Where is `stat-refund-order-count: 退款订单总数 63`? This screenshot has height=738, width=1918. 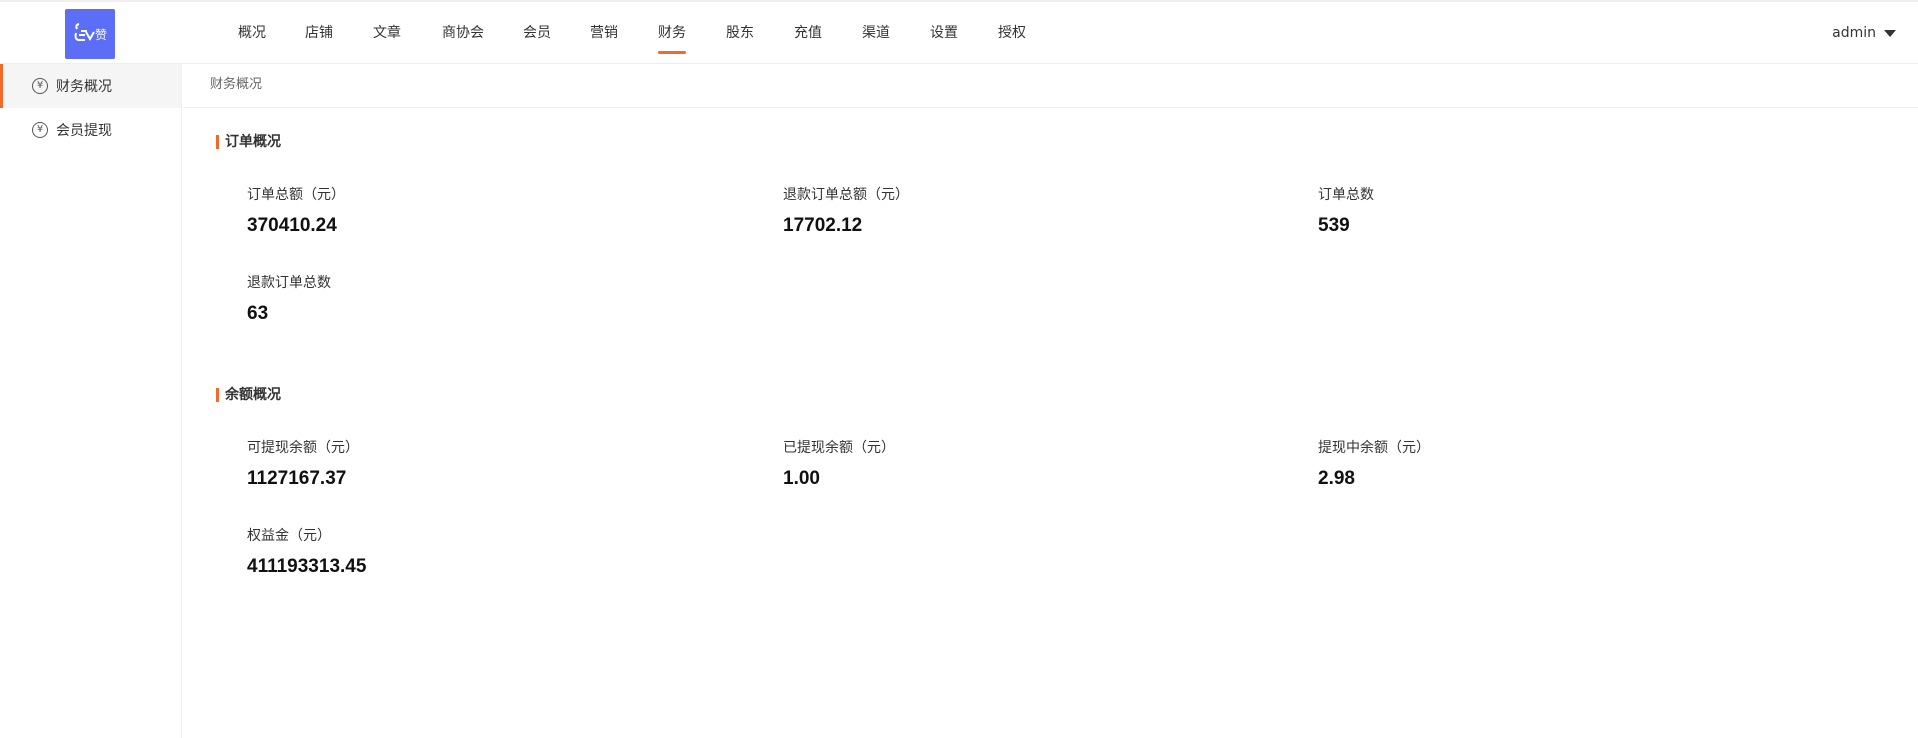
stat-refund-order-count: 退款订单总数 63 is located at coordinates (289, 300).